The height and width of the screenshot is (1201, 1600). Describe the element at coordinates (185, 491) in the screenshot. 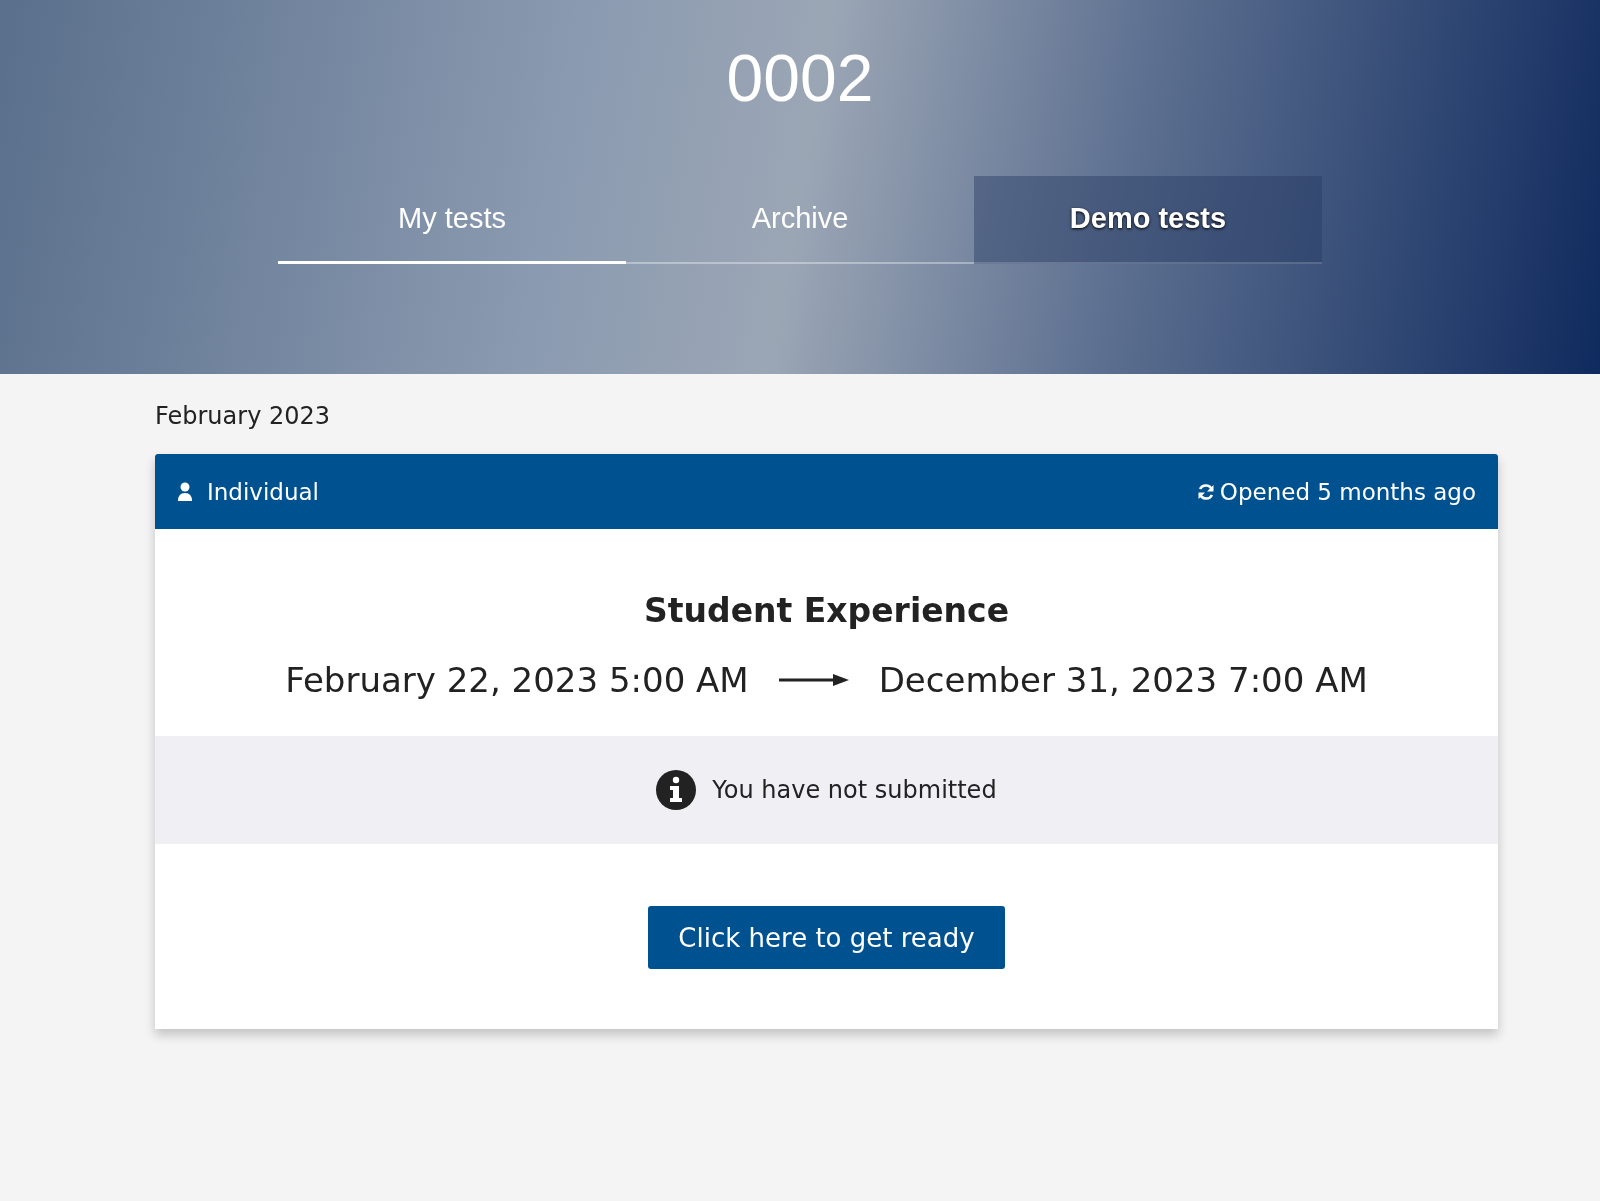

I see `user-icon` at that location.